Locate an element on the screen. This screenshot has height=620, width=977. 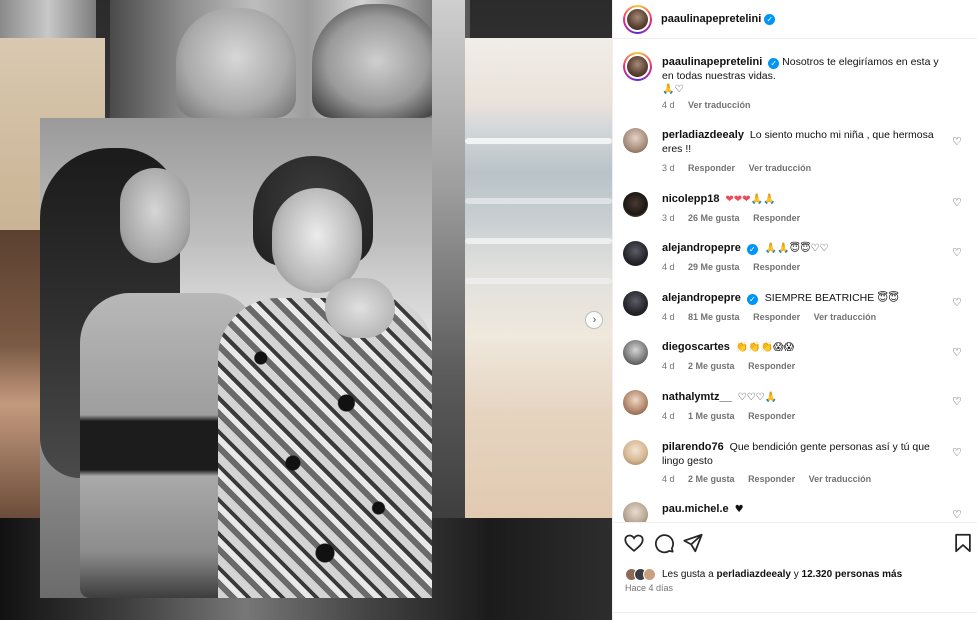
comment-username: nathalymtz__ is located at coordinates (697, 397).